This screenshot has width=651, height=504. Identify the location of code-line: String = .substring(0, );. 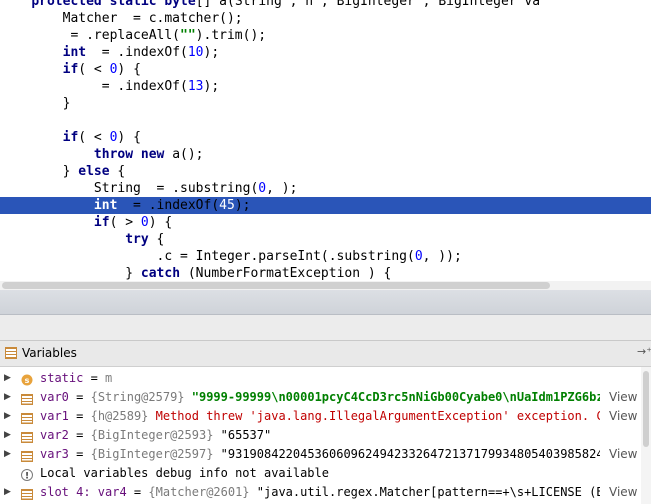
(325, 188).